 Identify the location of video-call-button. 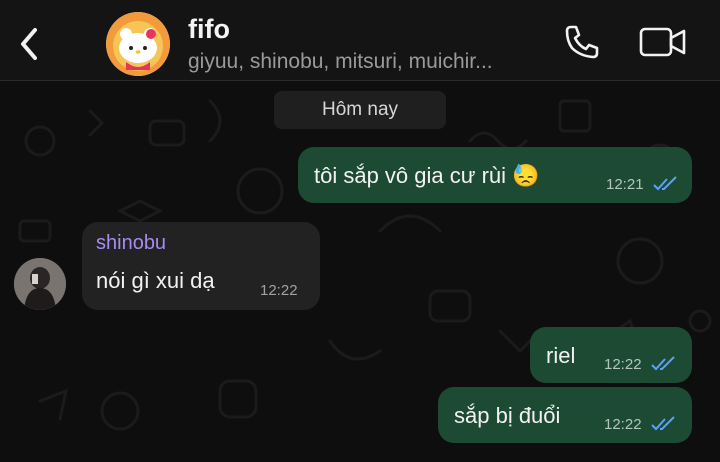
(663, 42).